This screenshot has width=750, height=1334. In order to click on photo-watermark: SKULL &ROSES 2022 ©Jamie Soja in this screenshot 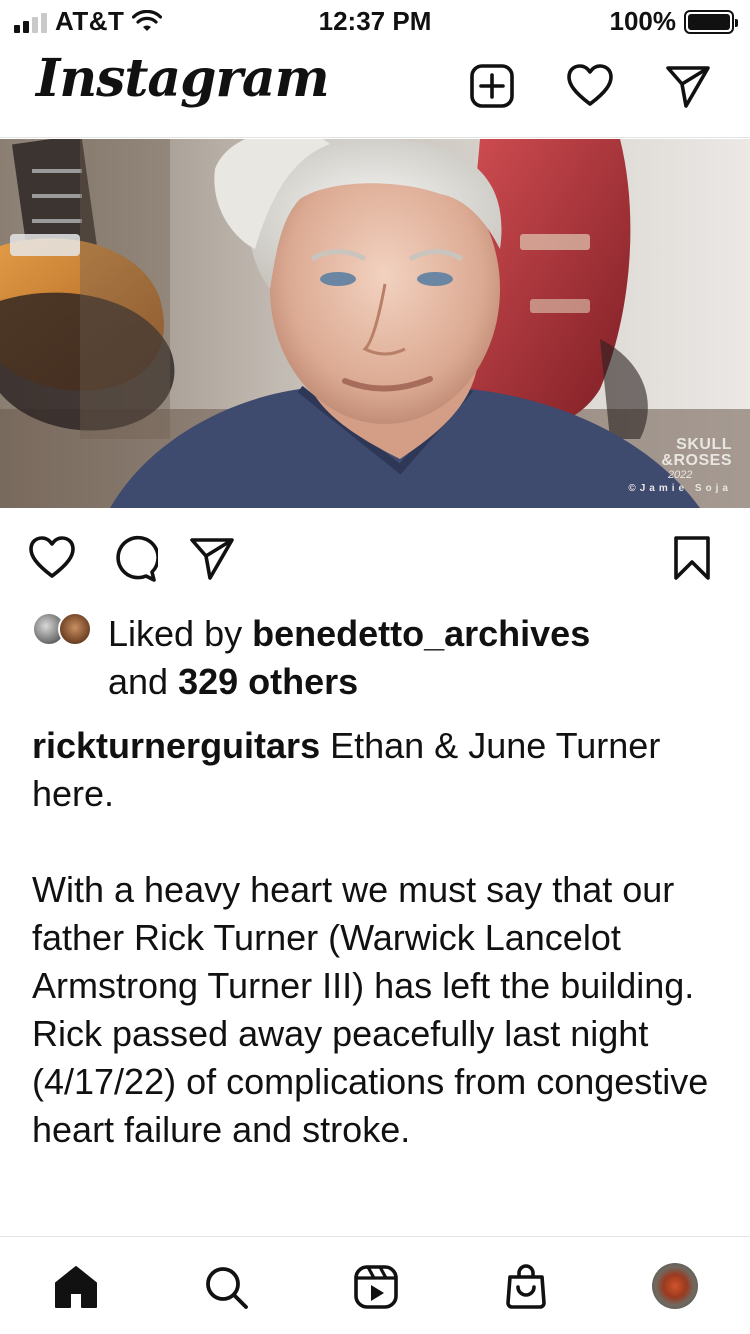, I will do `click(680, 465)`.